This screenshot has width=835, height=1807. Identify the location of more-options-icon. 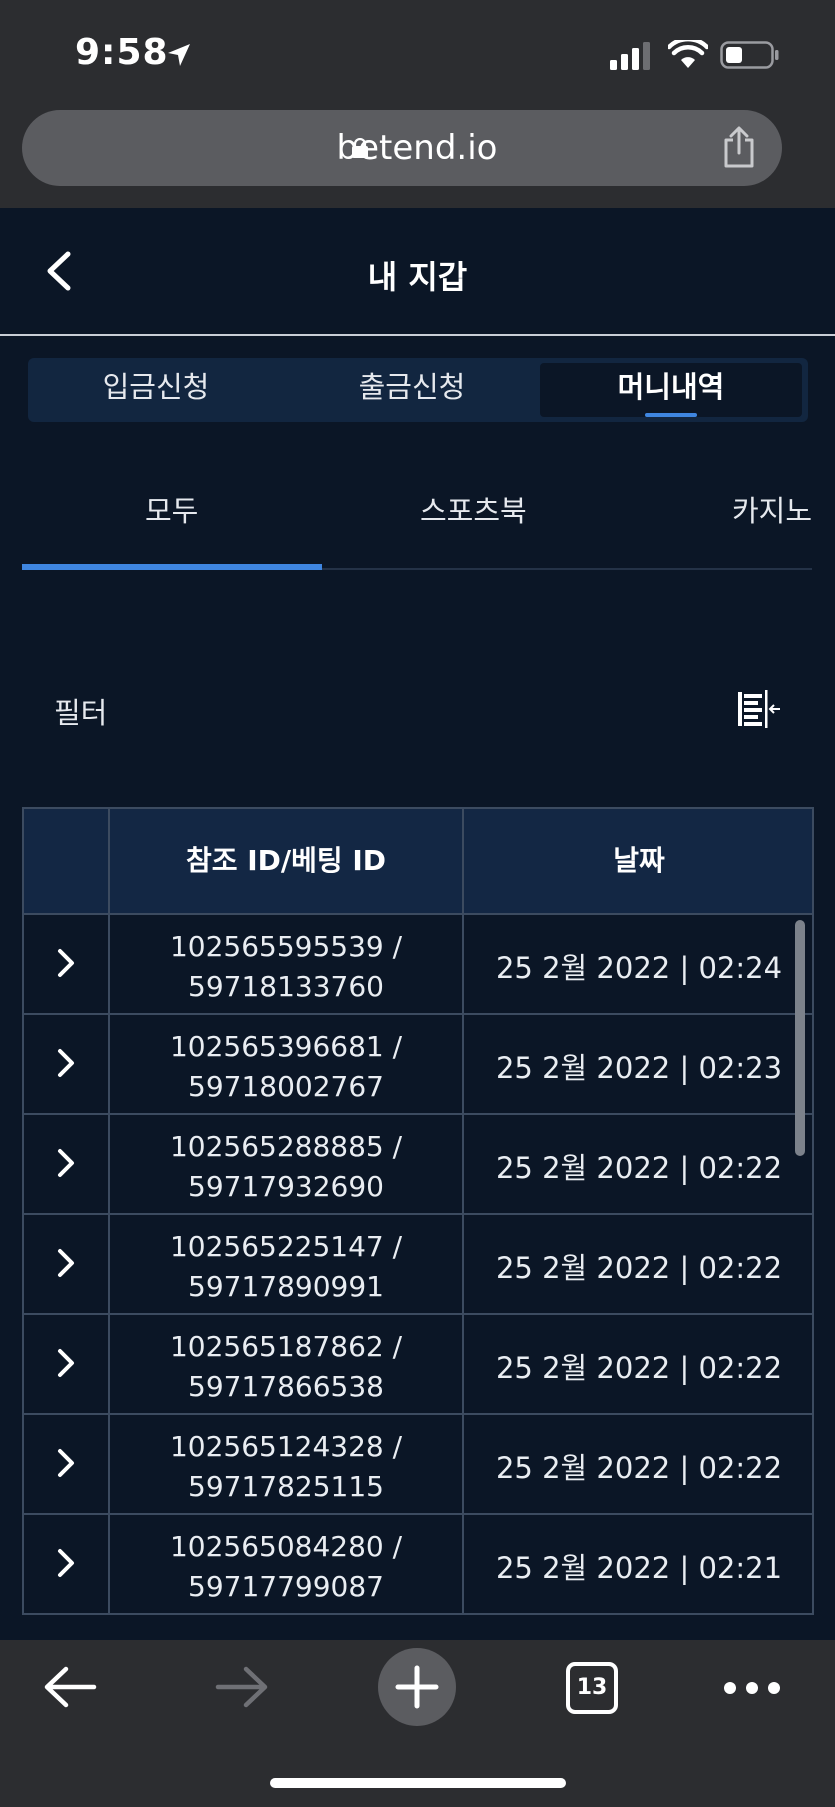
(752, 1688).